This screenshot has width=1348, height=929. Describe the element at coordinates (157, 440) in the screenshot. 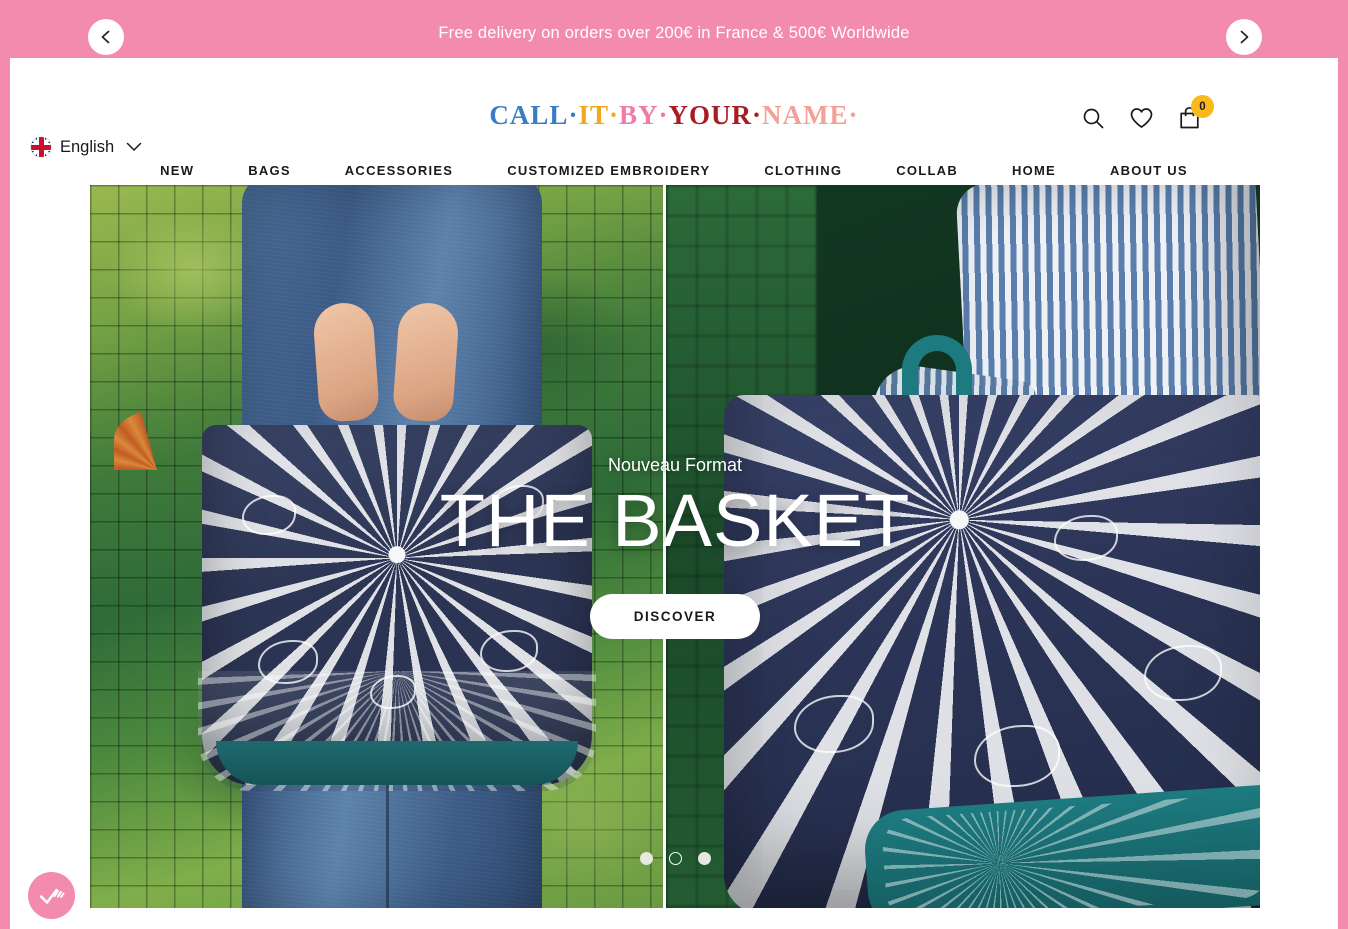

I see `shell-mosaic-motif` at that location.